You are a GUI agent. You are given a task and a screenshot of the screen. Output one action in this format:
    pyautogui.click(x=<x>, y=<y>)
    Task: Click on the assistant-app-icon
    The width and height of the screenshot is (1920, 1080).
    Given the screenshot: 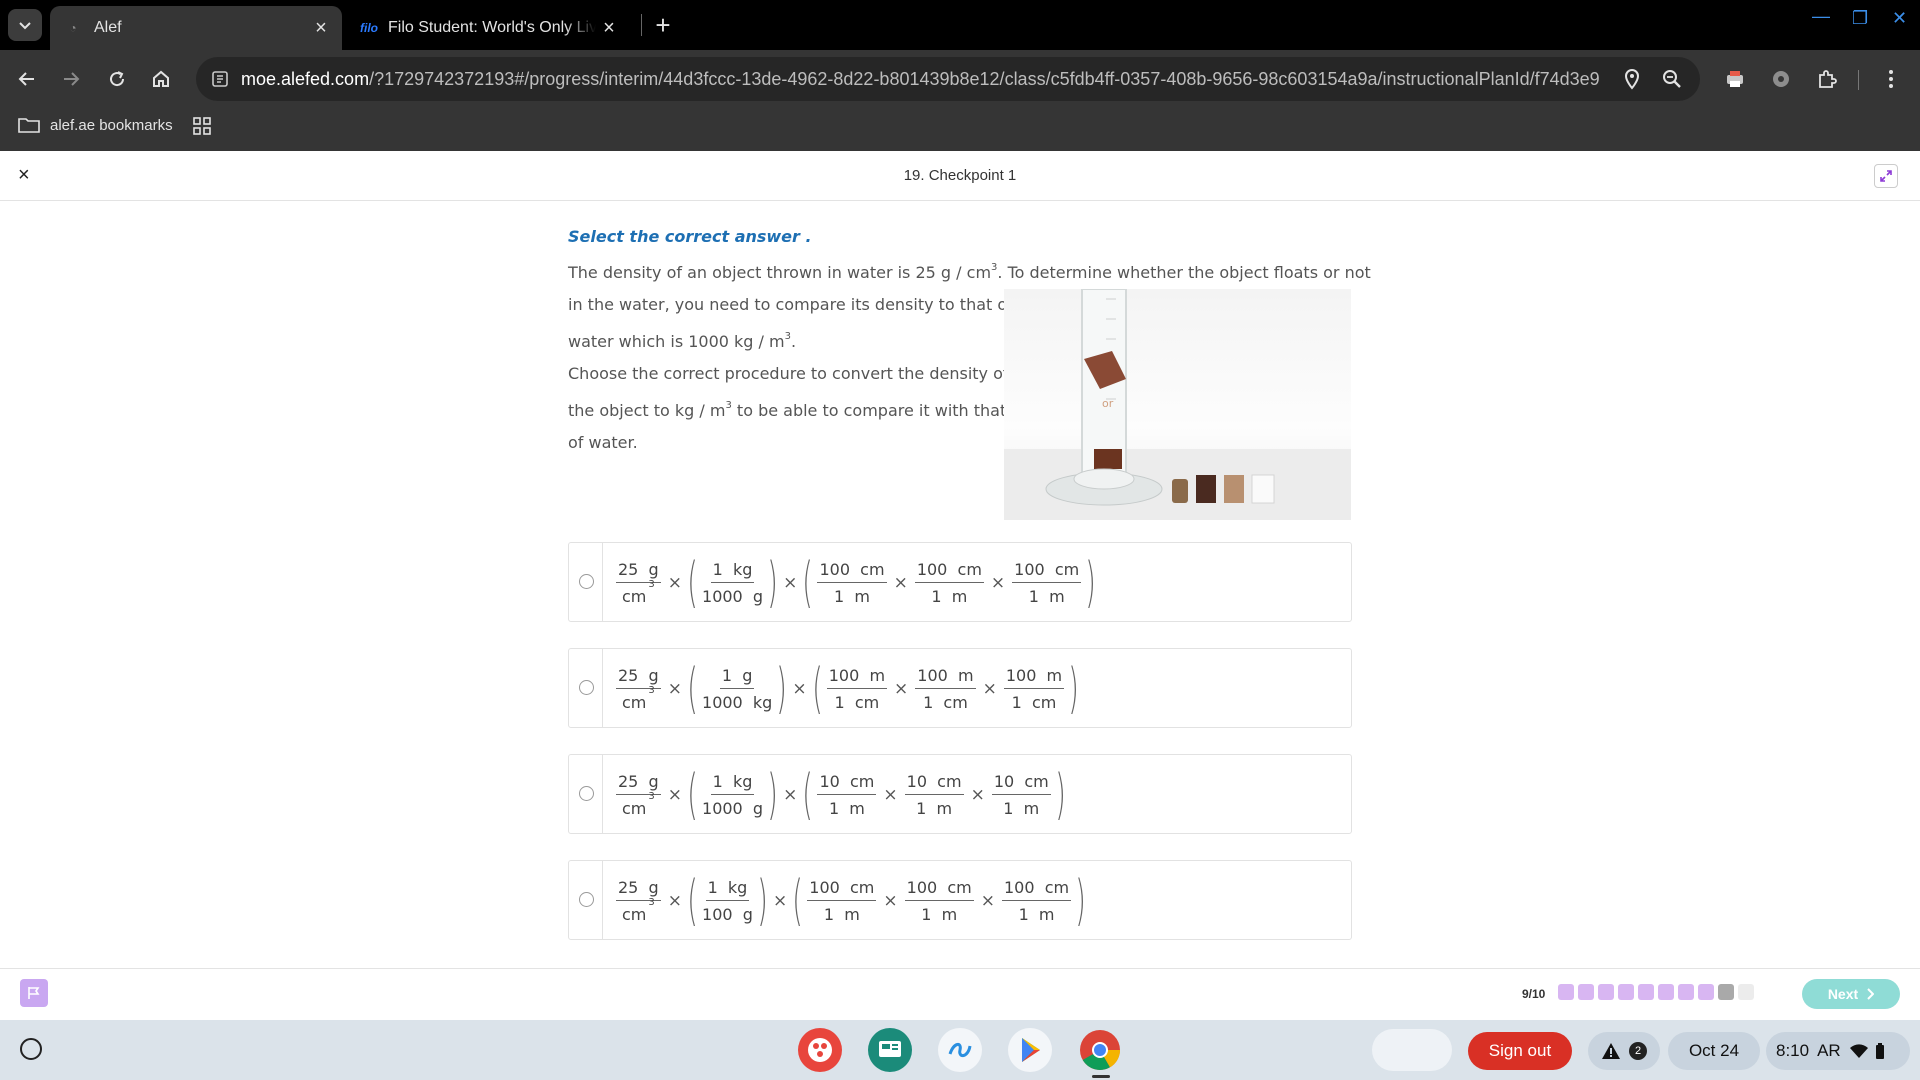 What is the action you would take?
    pyautogui.click(x=960, y=1050)
    